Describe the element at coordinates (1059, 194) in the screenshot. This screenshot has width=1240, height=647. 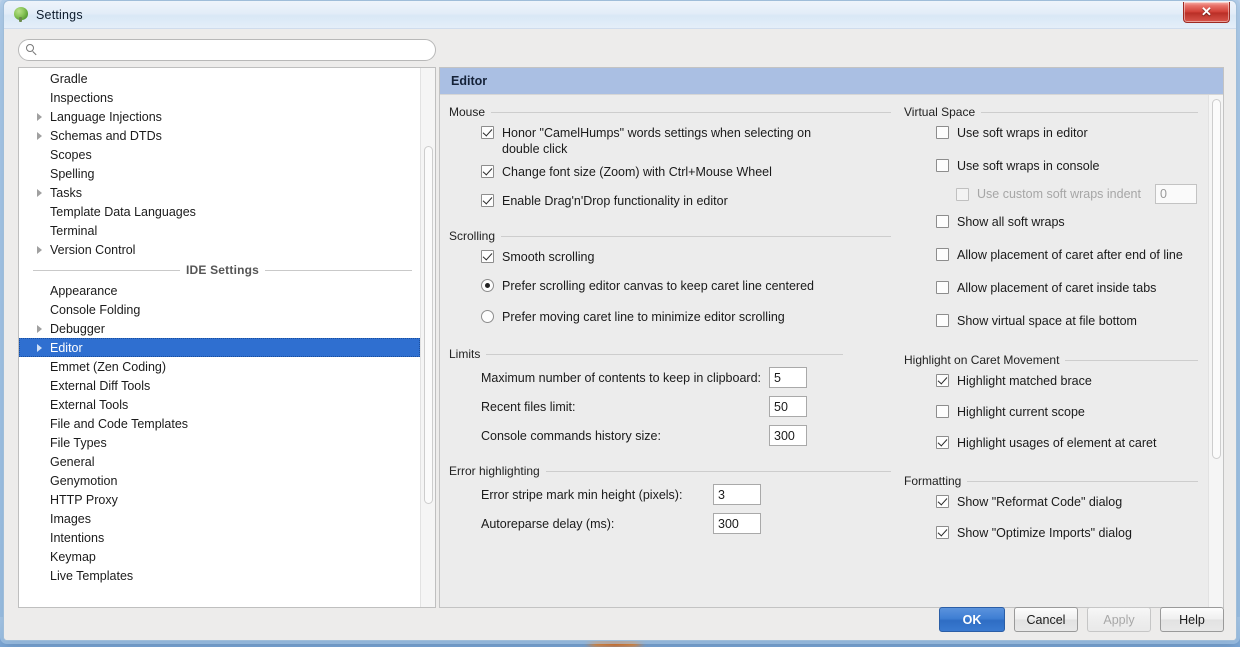
I see `option-label: Use custom soft wraps indent` at that location.